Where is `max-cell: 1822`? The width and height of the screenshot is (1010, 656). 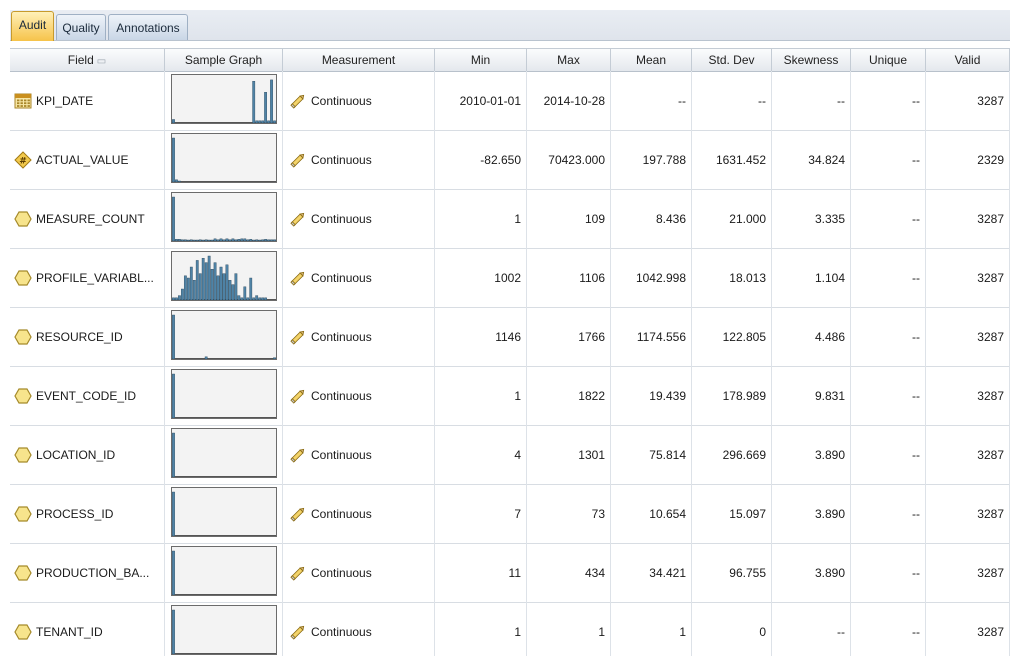
max-cell: 1822 is located at coordinates (569, 395).